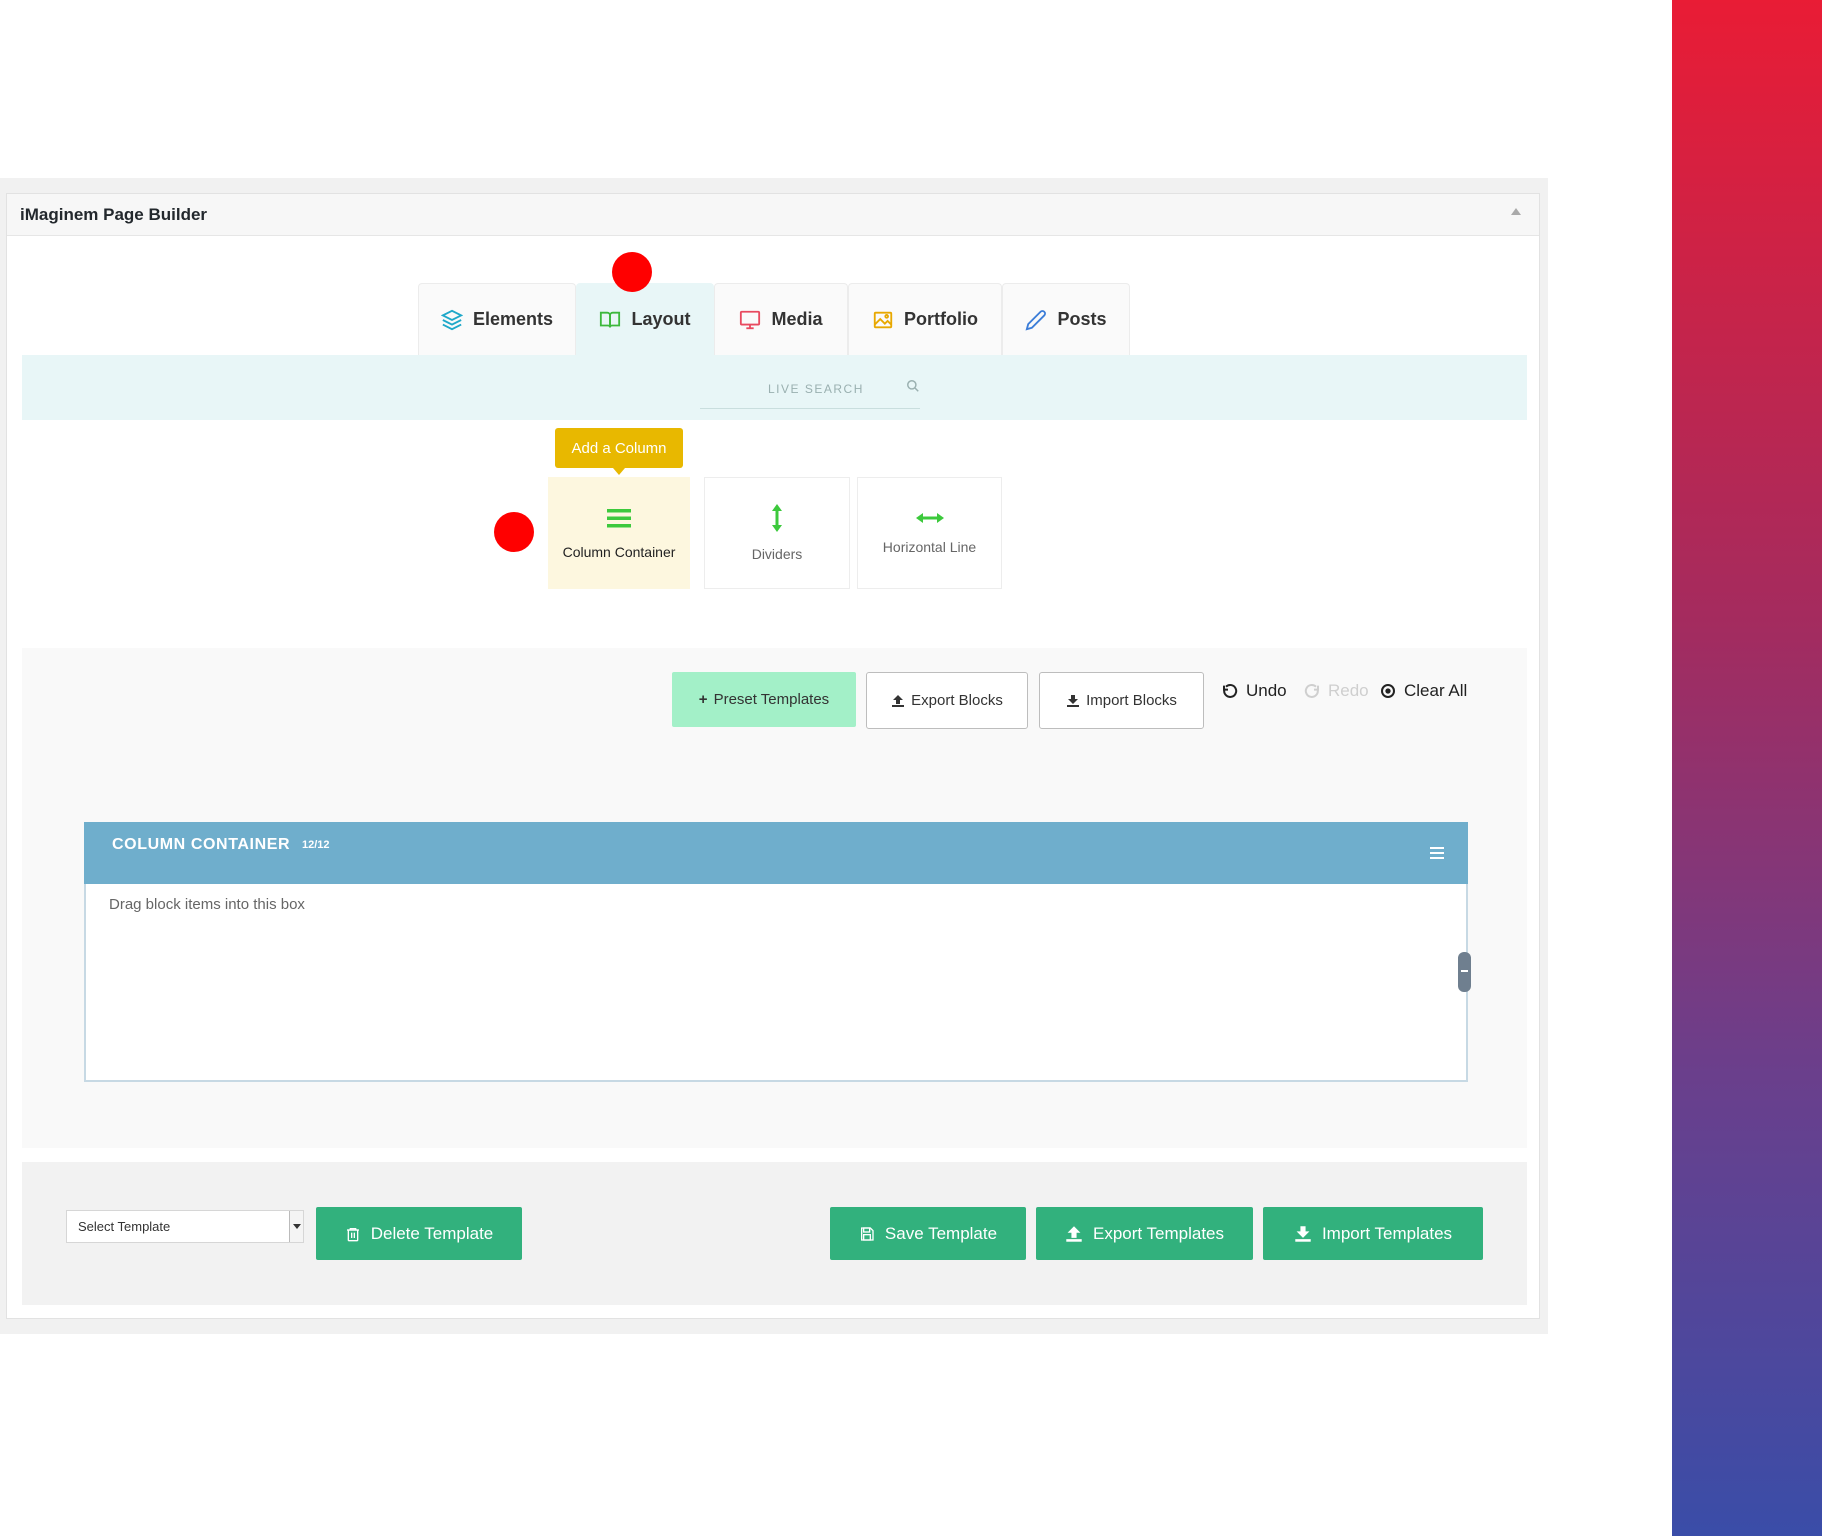 The image size is (1822, 1536). Describe the element at coordinates (352, 1234) in the screenshot. I see `trash-icon` at that location.